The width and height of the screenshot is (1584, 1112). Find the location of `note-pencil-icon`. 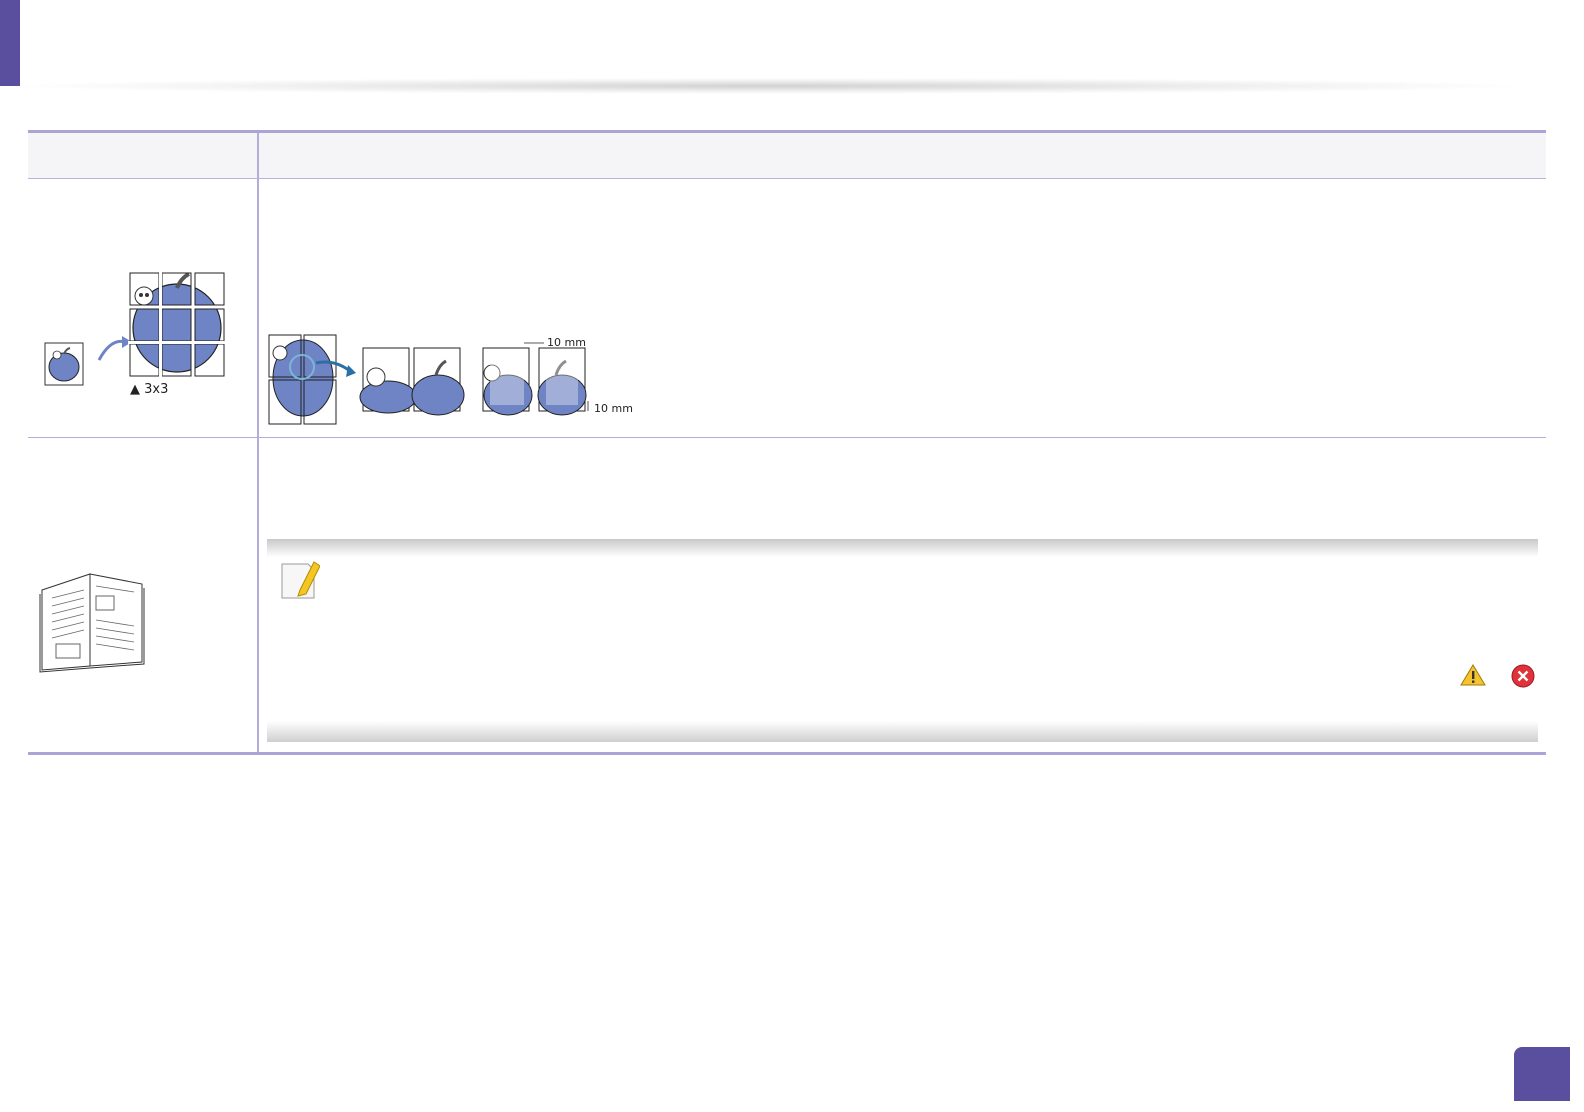

note-pencil-icon is located at coordinates (300, 580).